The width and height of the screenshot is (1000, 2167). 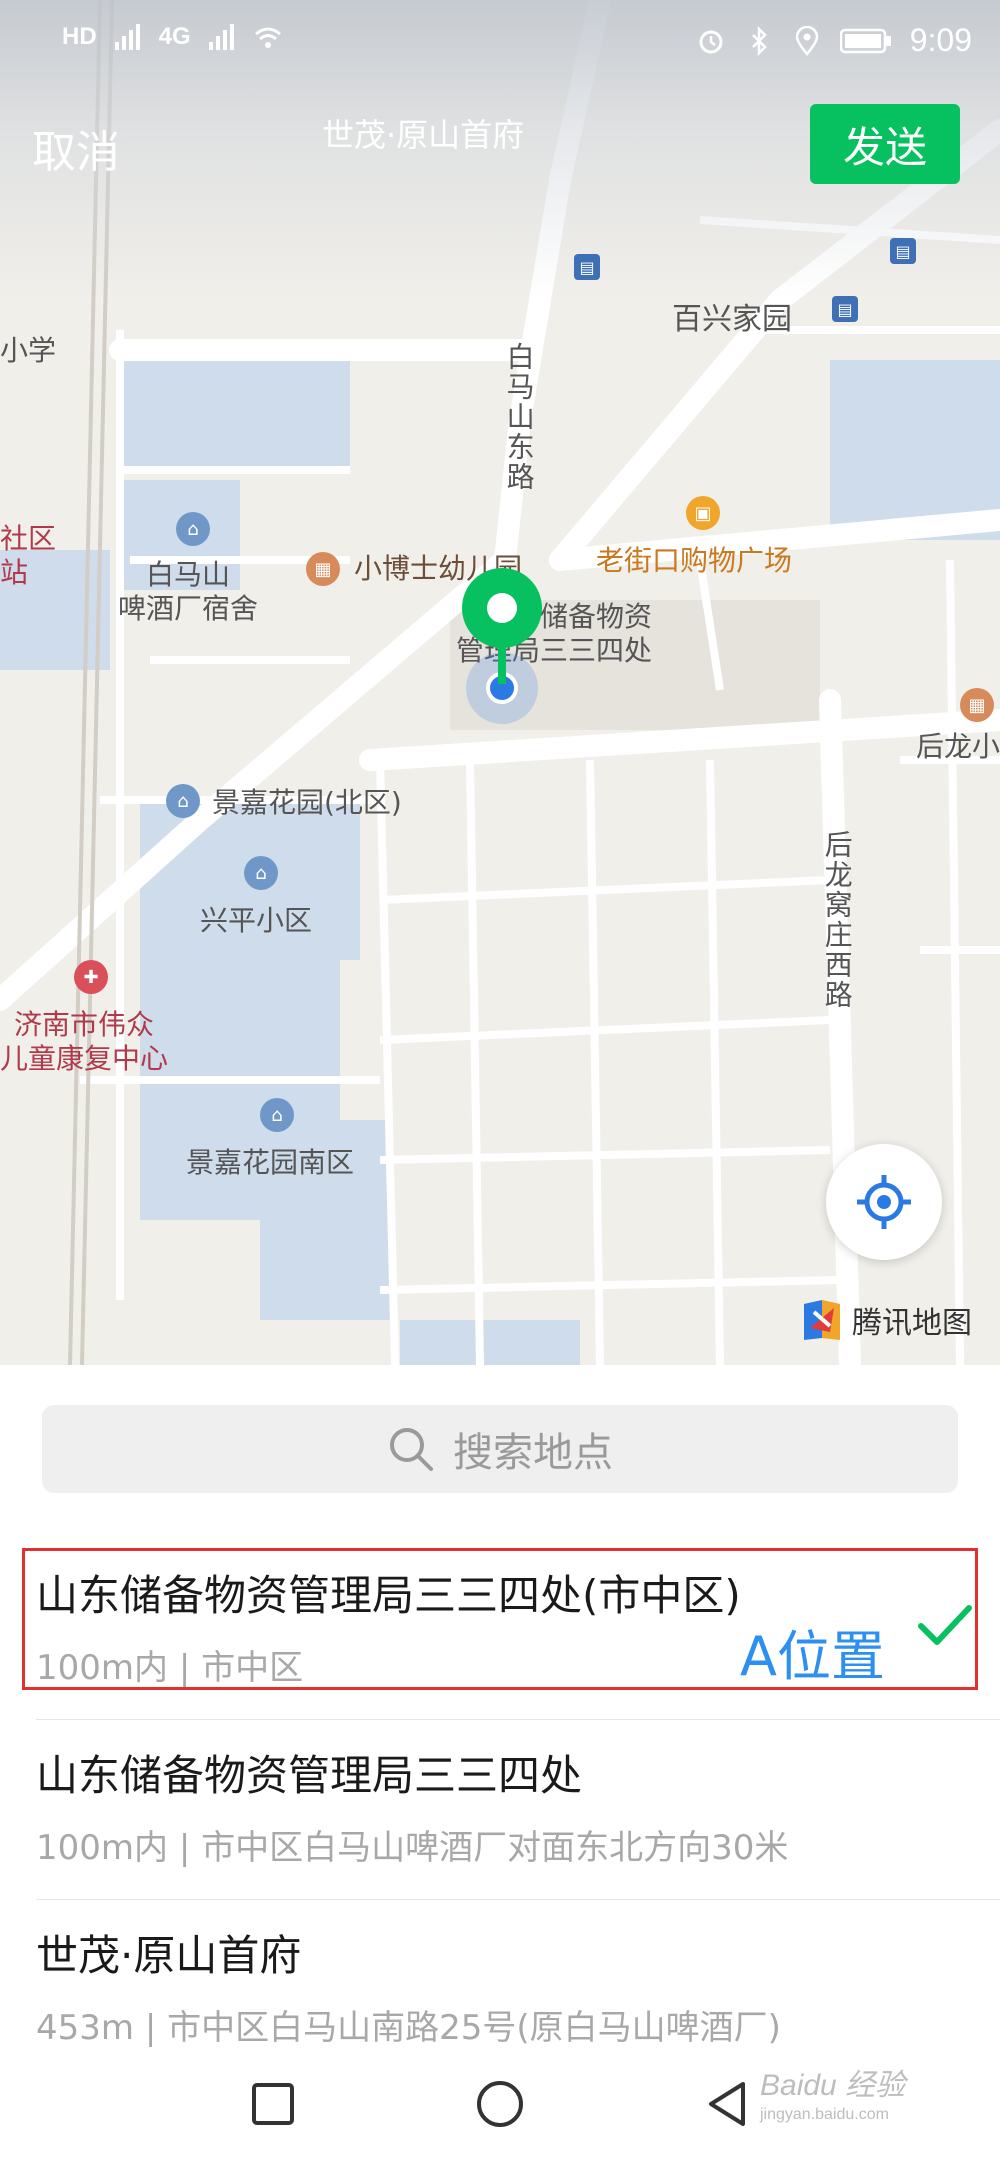 What do you see at coordinates (833, 2085) in the screenshot?
I see `watermark-brand: Baidu 经验` at bounding box center [833, 2085].